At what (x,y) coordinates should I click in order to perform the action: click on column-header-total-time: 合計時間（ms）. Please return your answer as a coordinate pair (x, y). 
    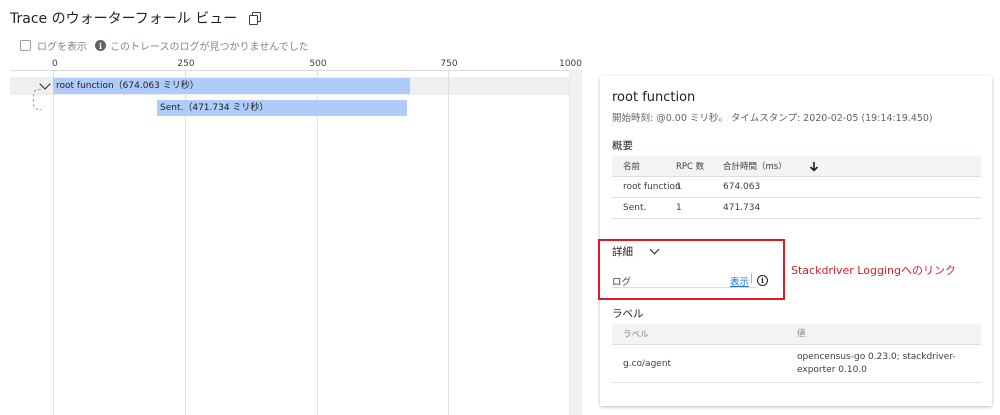
    Looking at the image, I should click on (763, 166).